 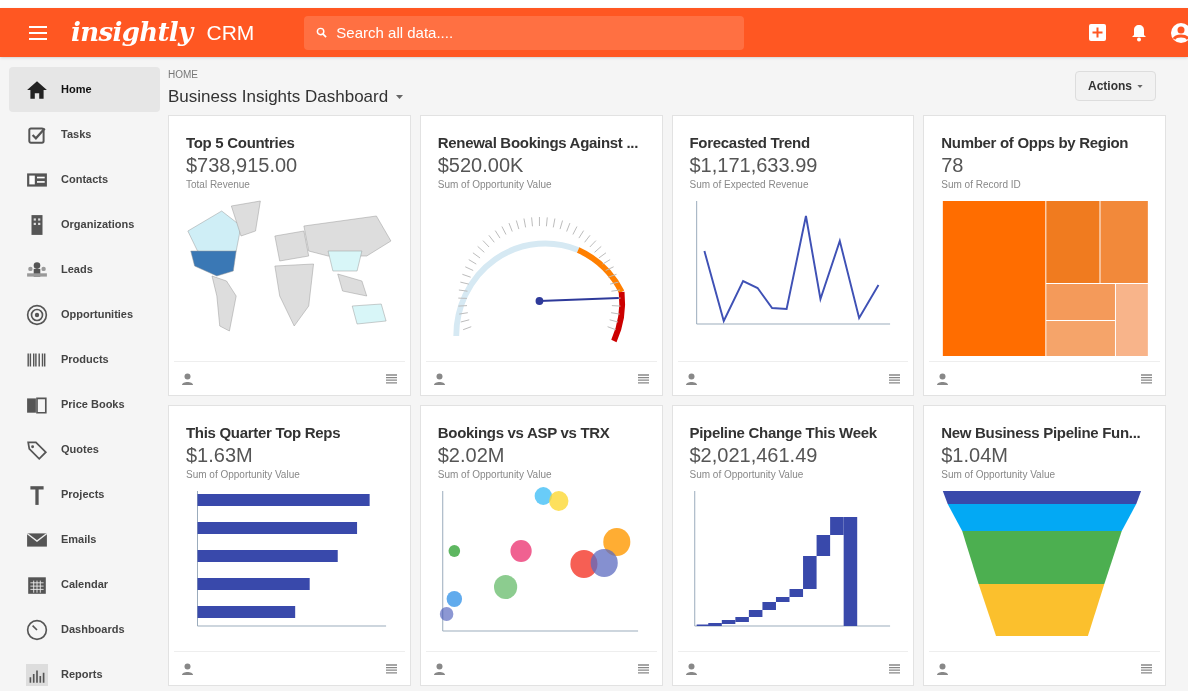 What do you see at coordinates (84, 359) in the screenshot?
I see `sidebar-item: Products` at bounding box center [84, 359].